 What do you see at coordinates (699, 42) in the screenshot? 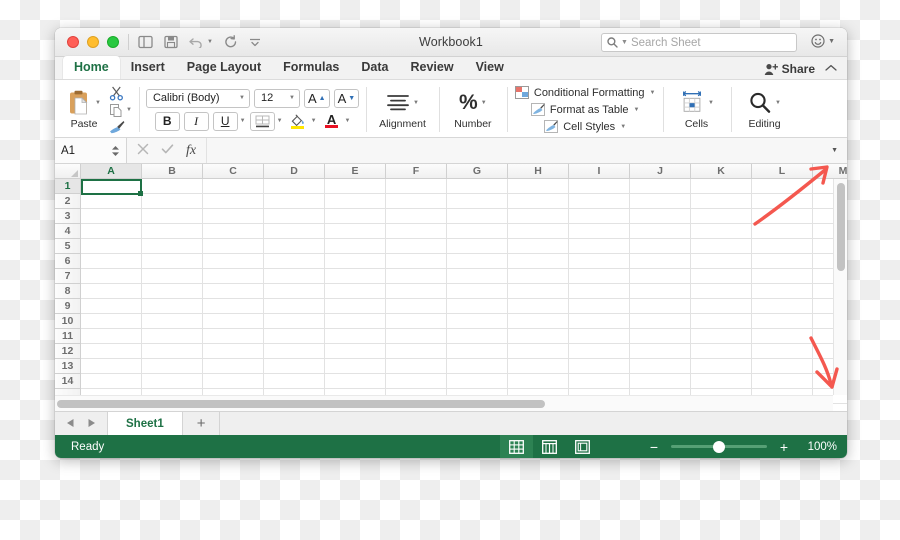
I see `search-sheet-field: ▼ Search Sheet` at bounding box center [699, 42].